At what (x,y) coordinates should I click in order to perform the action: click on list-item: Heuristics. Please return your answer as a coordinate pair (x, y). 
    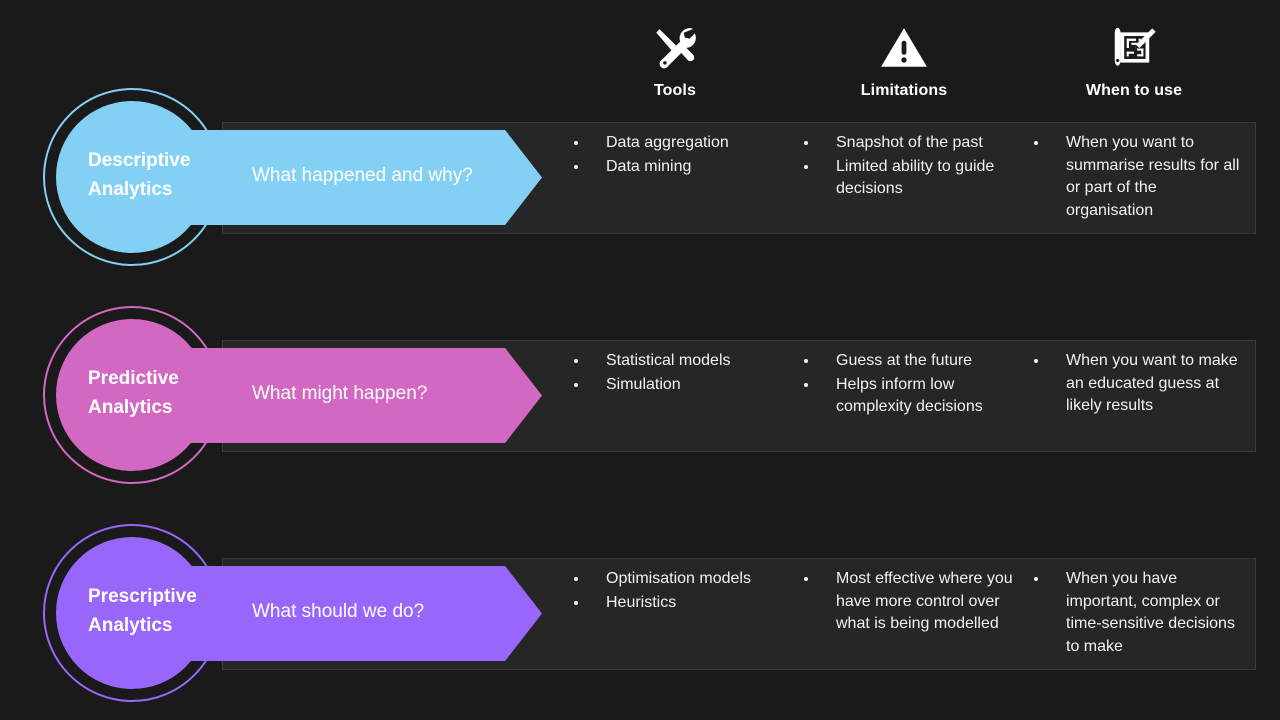
    Looking at the image, I should click on (683, 603).